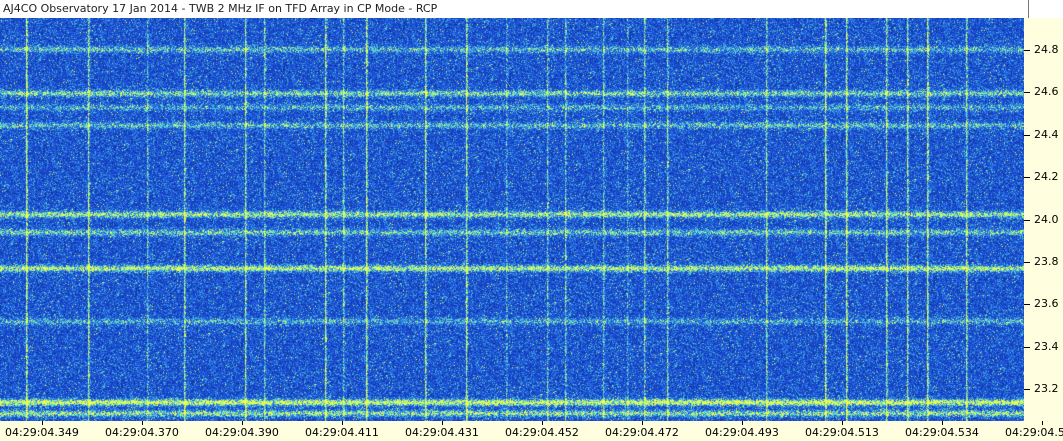 This screenshot has height=441, width=1063. I want to click on x-tick-label: 04:29:04.370, so click(142, 432).